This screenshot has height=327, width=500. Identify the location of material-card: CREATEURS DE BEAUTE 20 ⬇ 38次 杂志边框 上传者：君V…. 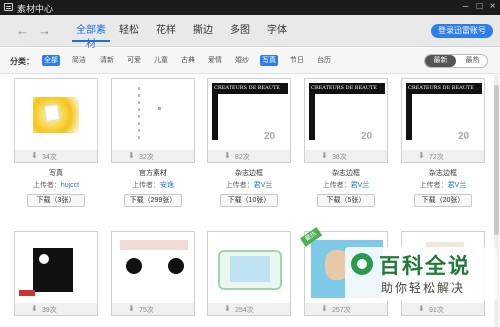
(346, 150).